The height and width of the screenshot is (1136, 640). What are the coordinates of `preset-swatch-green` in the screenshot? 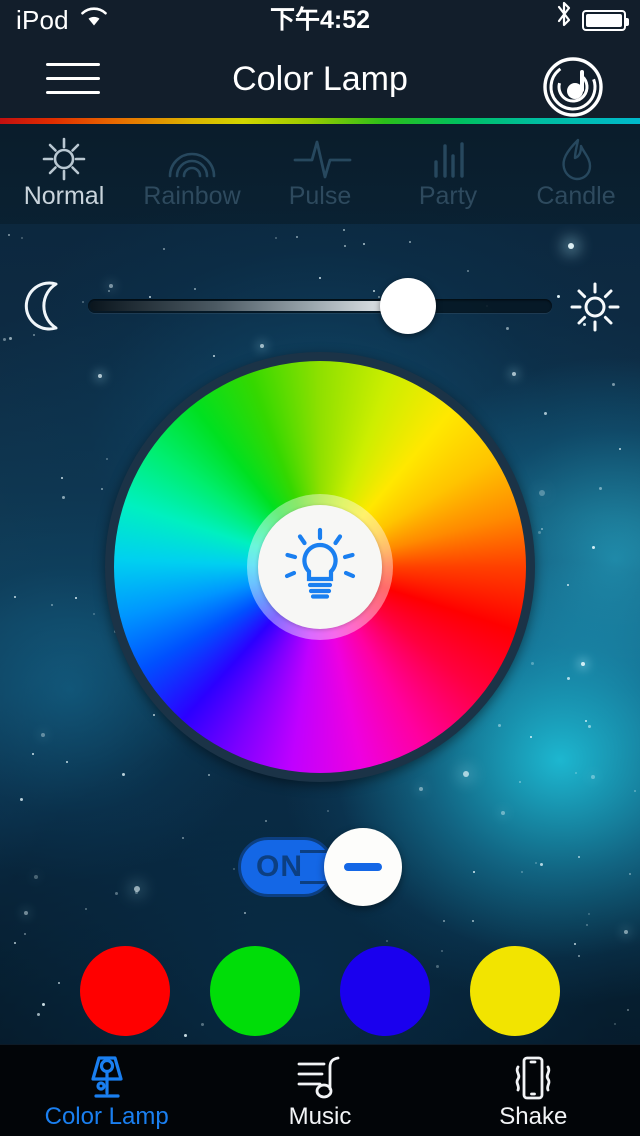 It's located at (255, 991).